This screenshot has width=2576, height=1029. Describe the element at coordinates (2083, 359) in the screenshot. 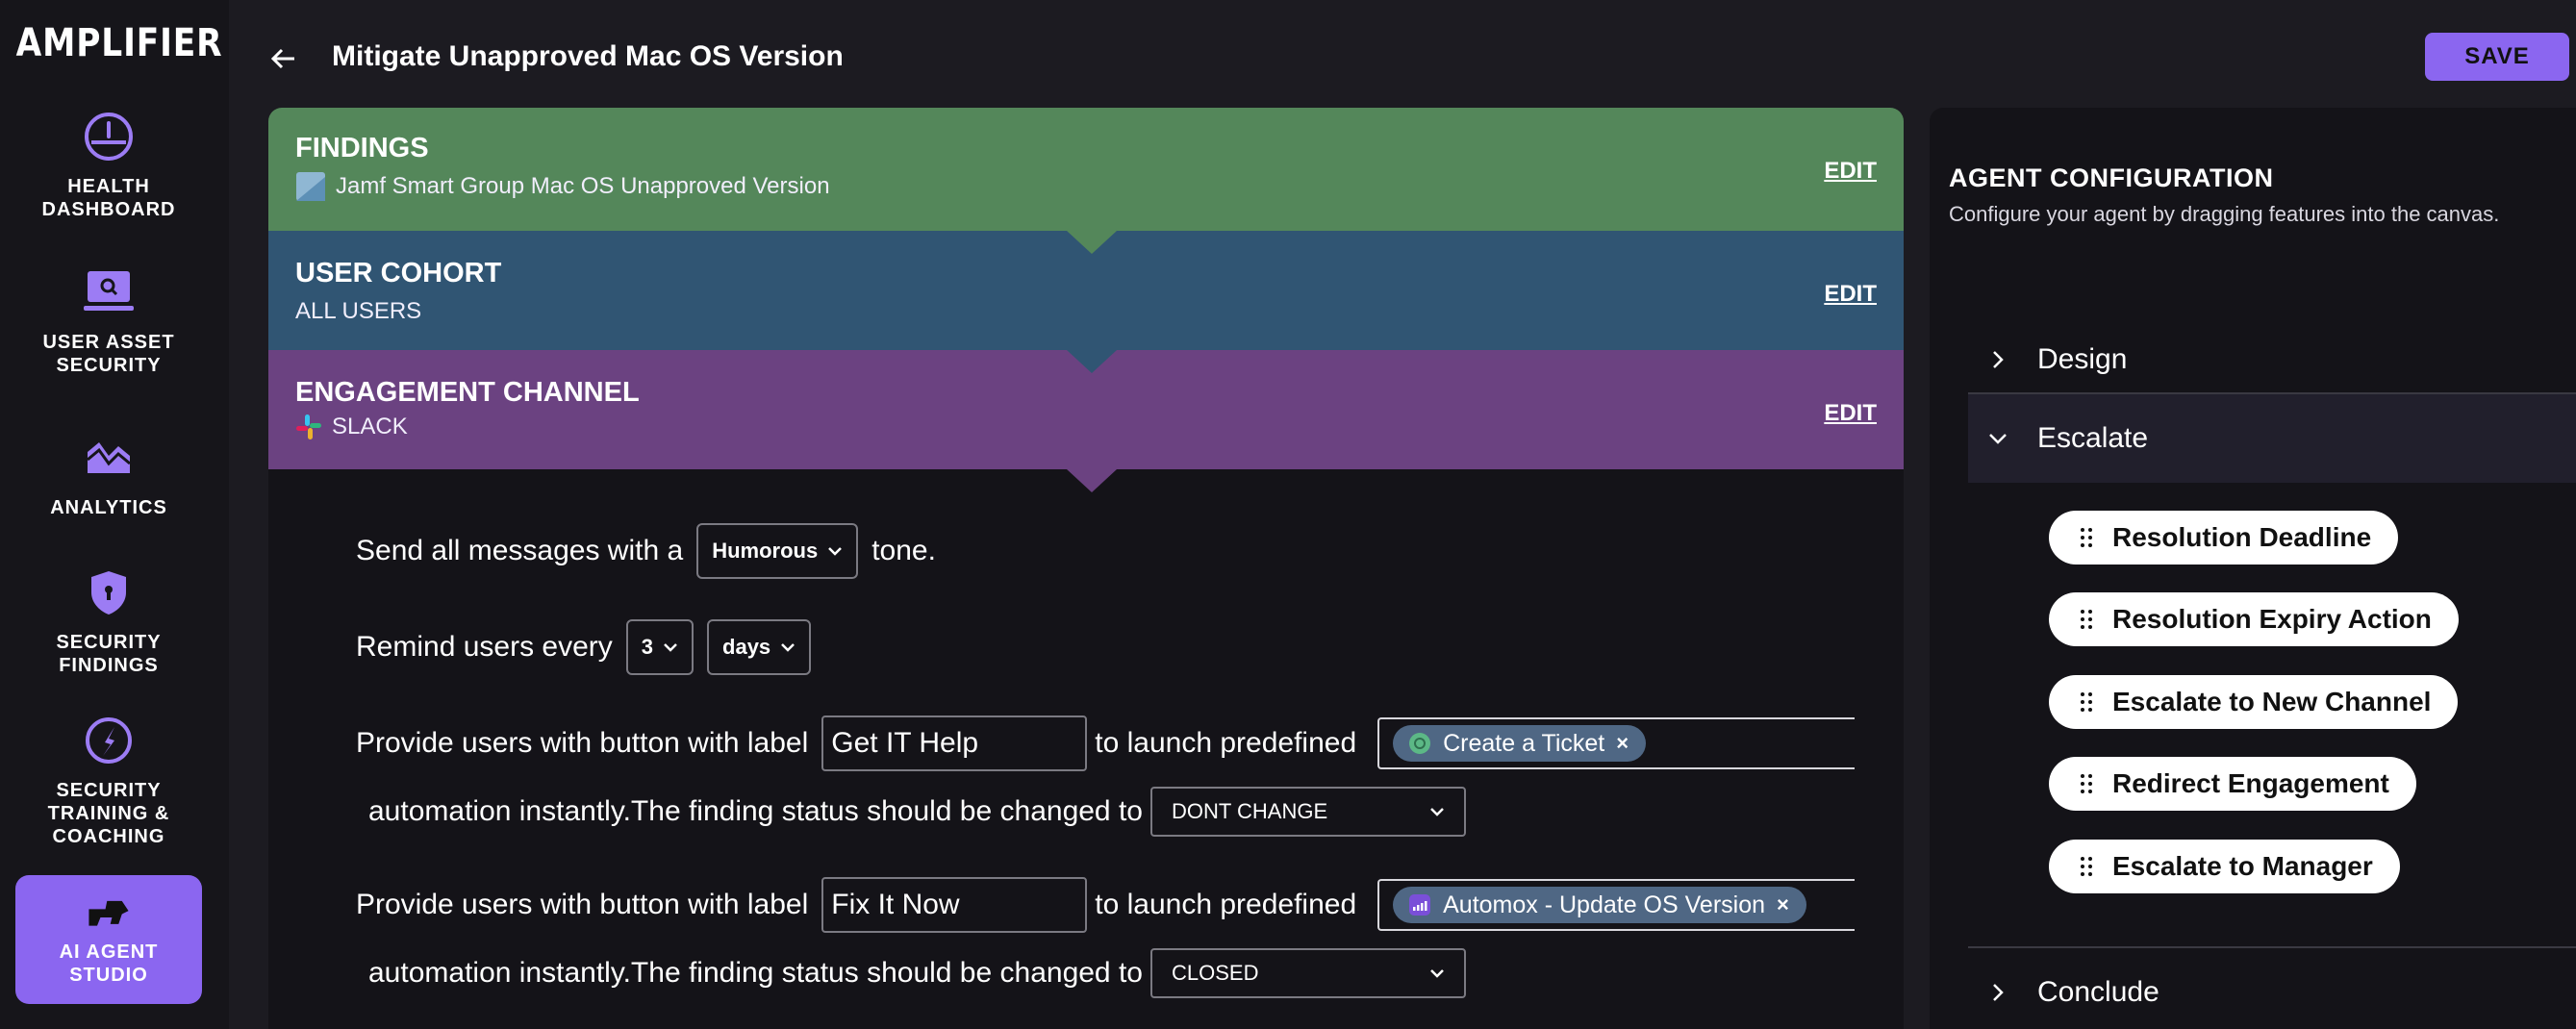

I see `accordion-design-label: Design` at that location.